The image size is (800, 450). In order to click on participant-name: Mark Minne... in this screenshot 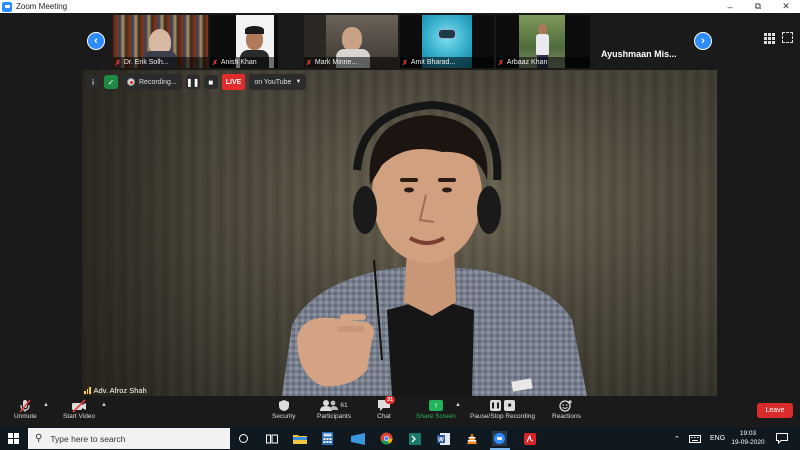, I will do `click(336, 62)`.